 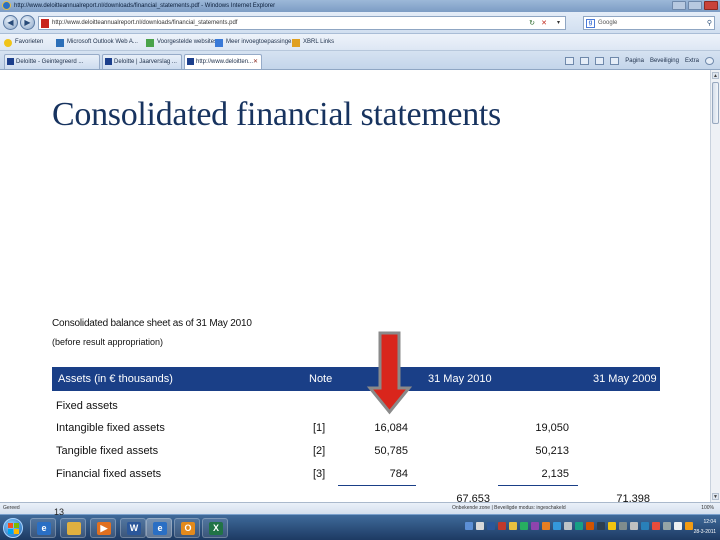 I want to click on close-tab-icon: ✕, so click(x=255, y=62).